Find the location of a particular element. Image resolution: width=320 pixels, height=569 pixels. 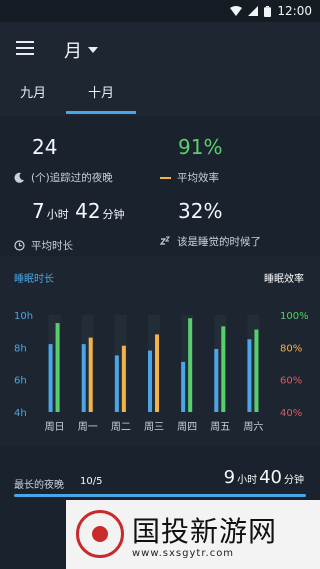

longest-night-duration: 9 小时 40 分钟 is located at coordinates (265, 477).